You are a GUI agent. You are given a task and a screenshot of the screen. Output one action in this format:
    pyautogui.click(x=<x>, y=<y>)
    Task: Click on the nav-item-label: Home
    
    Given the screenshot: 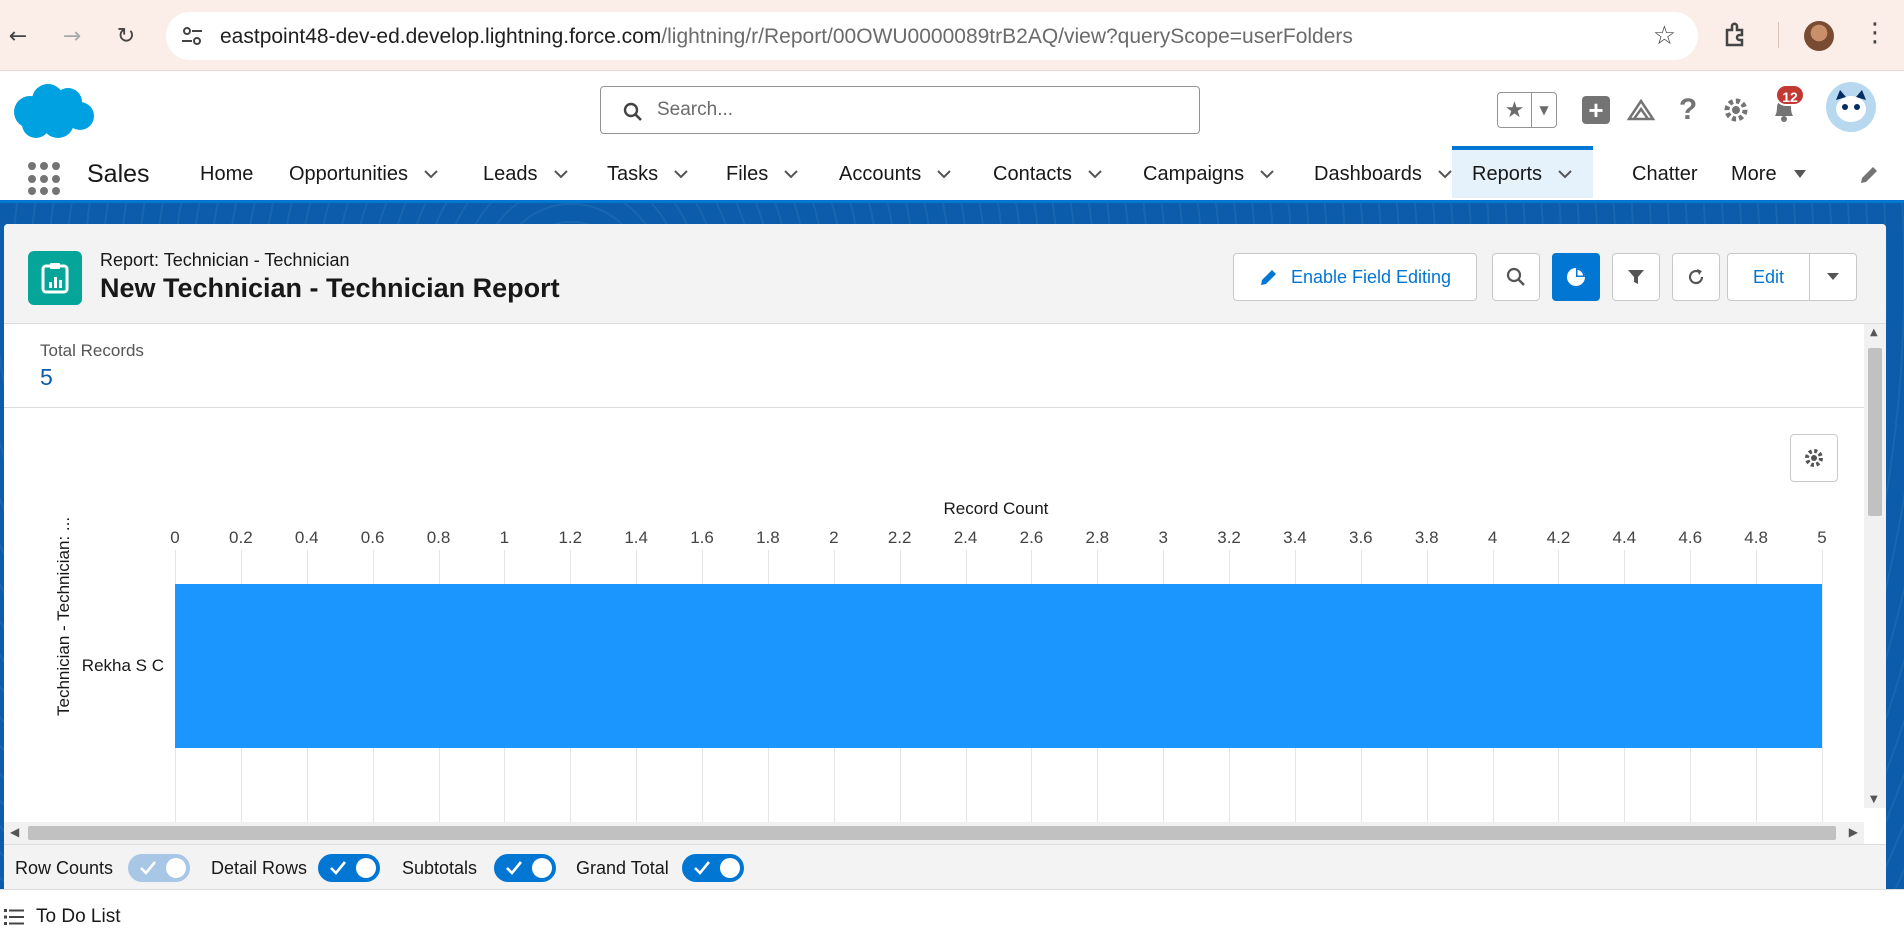 What is the action you would take?
    pyautogui.click(x=227, y=173)
    